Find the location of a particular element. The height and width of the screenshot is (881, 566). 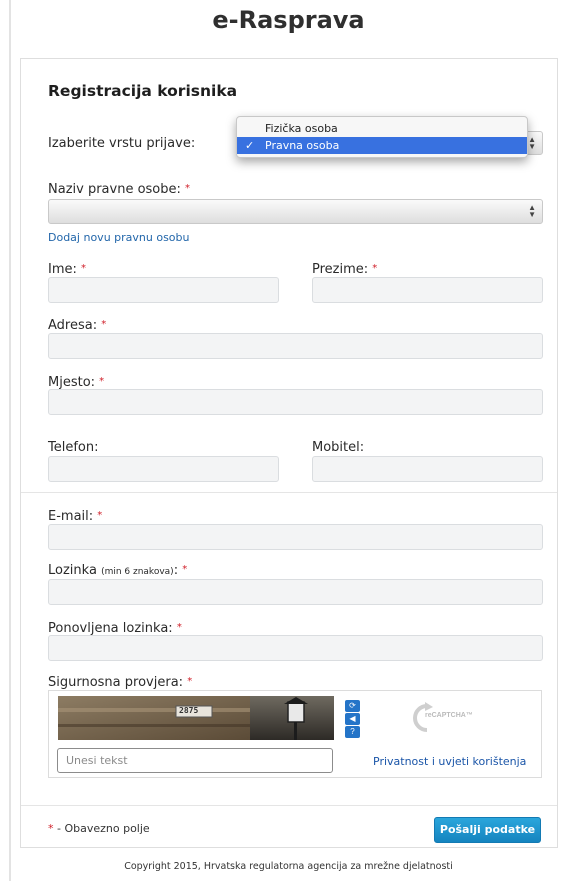

last-name-input is located at coordinates (427, 290).